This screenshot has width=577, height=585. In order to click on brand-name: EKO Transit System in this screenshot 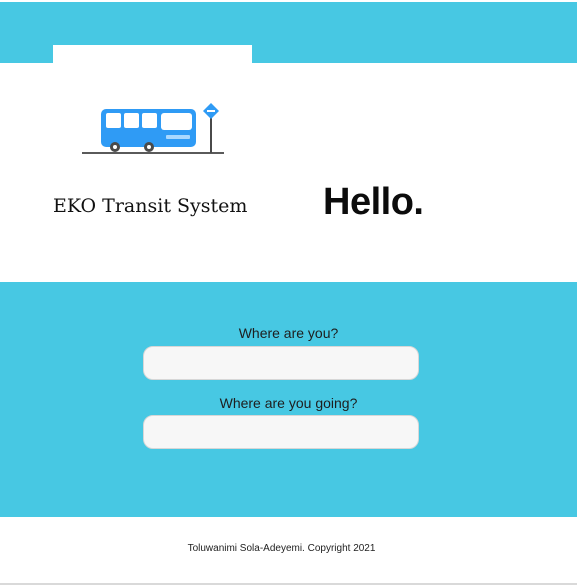, I will do `click(150, 206)`.